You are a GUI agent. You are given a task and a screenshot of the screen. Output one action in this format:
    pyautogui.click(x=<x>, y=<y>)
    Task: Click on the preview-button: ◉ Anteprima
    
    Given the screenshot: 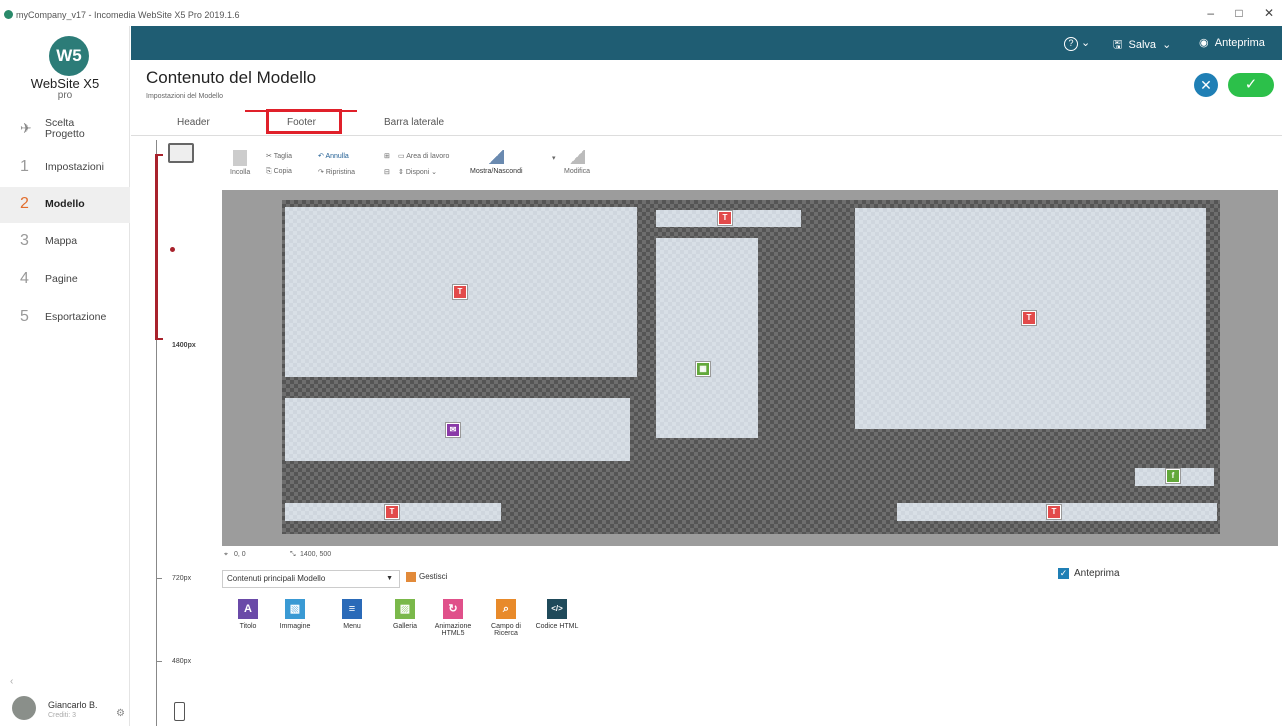 What is the action you would take?
    pyautogui.click(x=1232, y=42)
    